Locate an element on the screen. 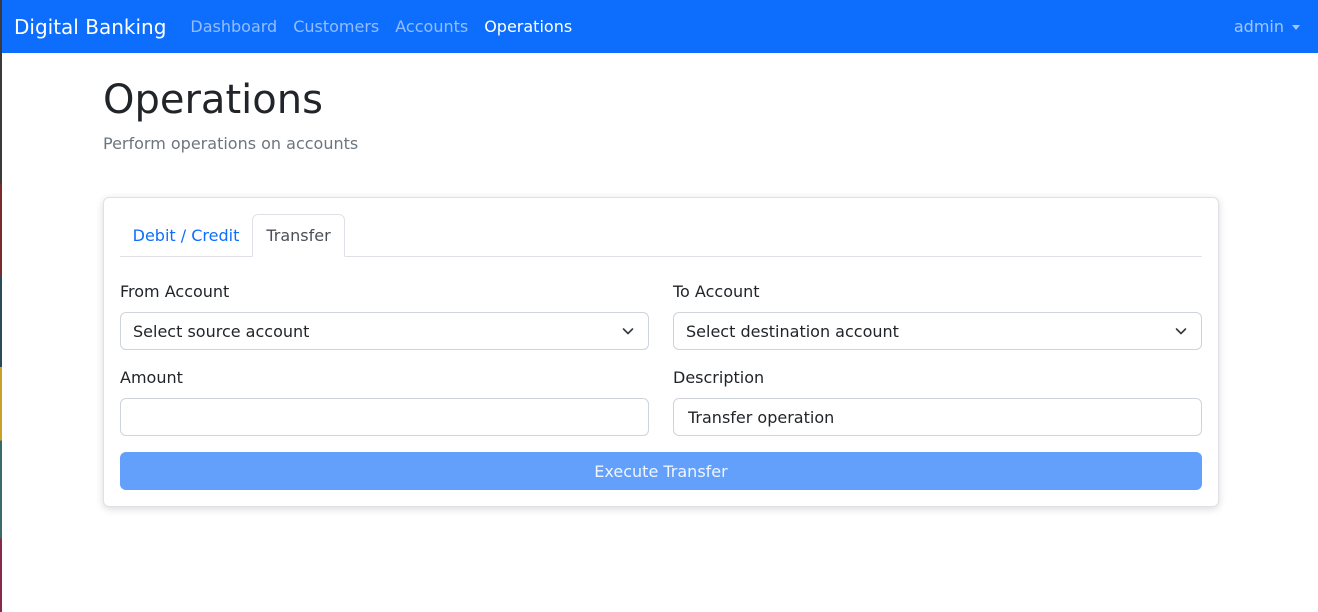 Image resolution: width=1318 pixels, height=612 pixels. user-name: admin is located at coordinates (1258, 26).